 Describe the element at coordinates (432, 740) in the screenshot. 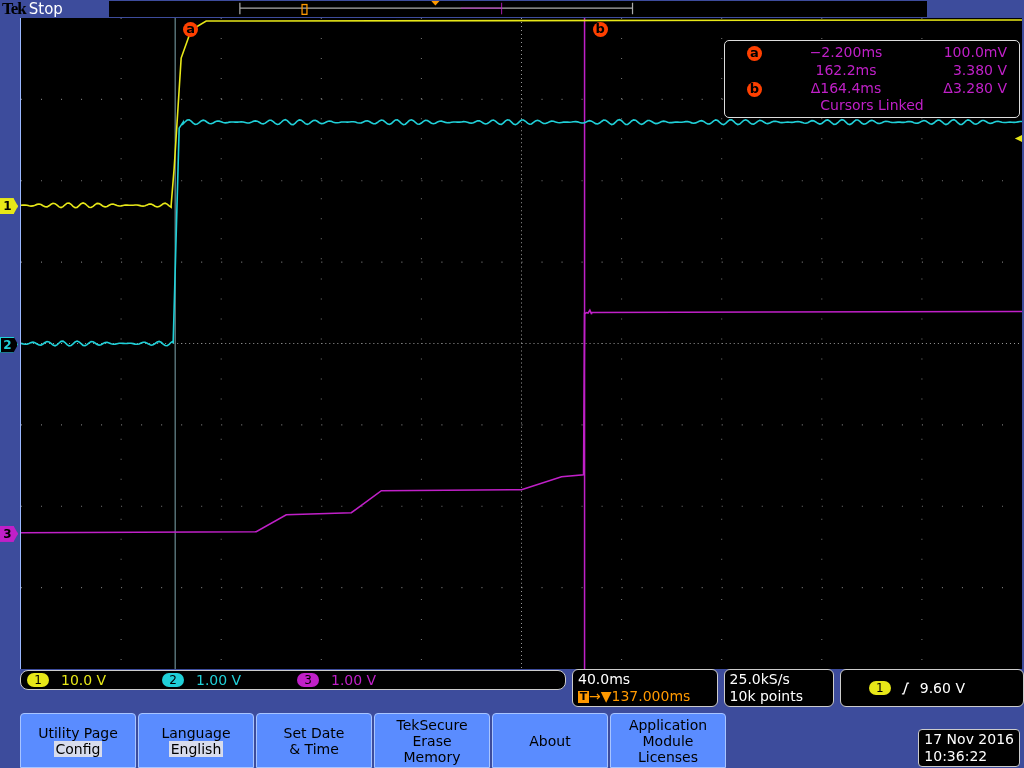

I see `menu-button: TekSecure Erase Memory` at that location.